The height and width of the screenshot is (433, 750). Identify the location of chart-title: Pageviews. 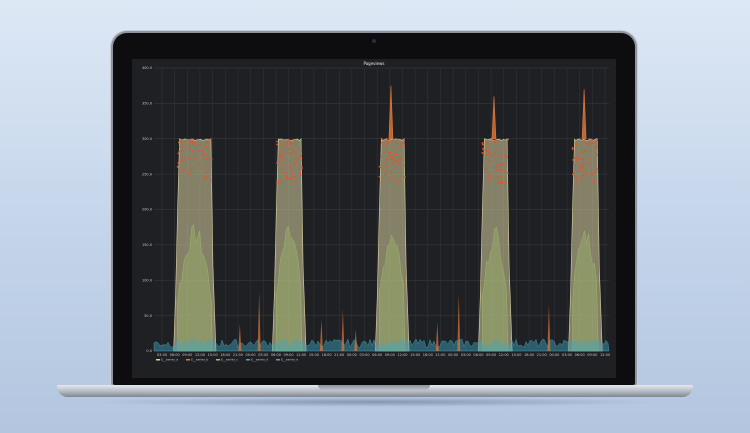
(374, 63).